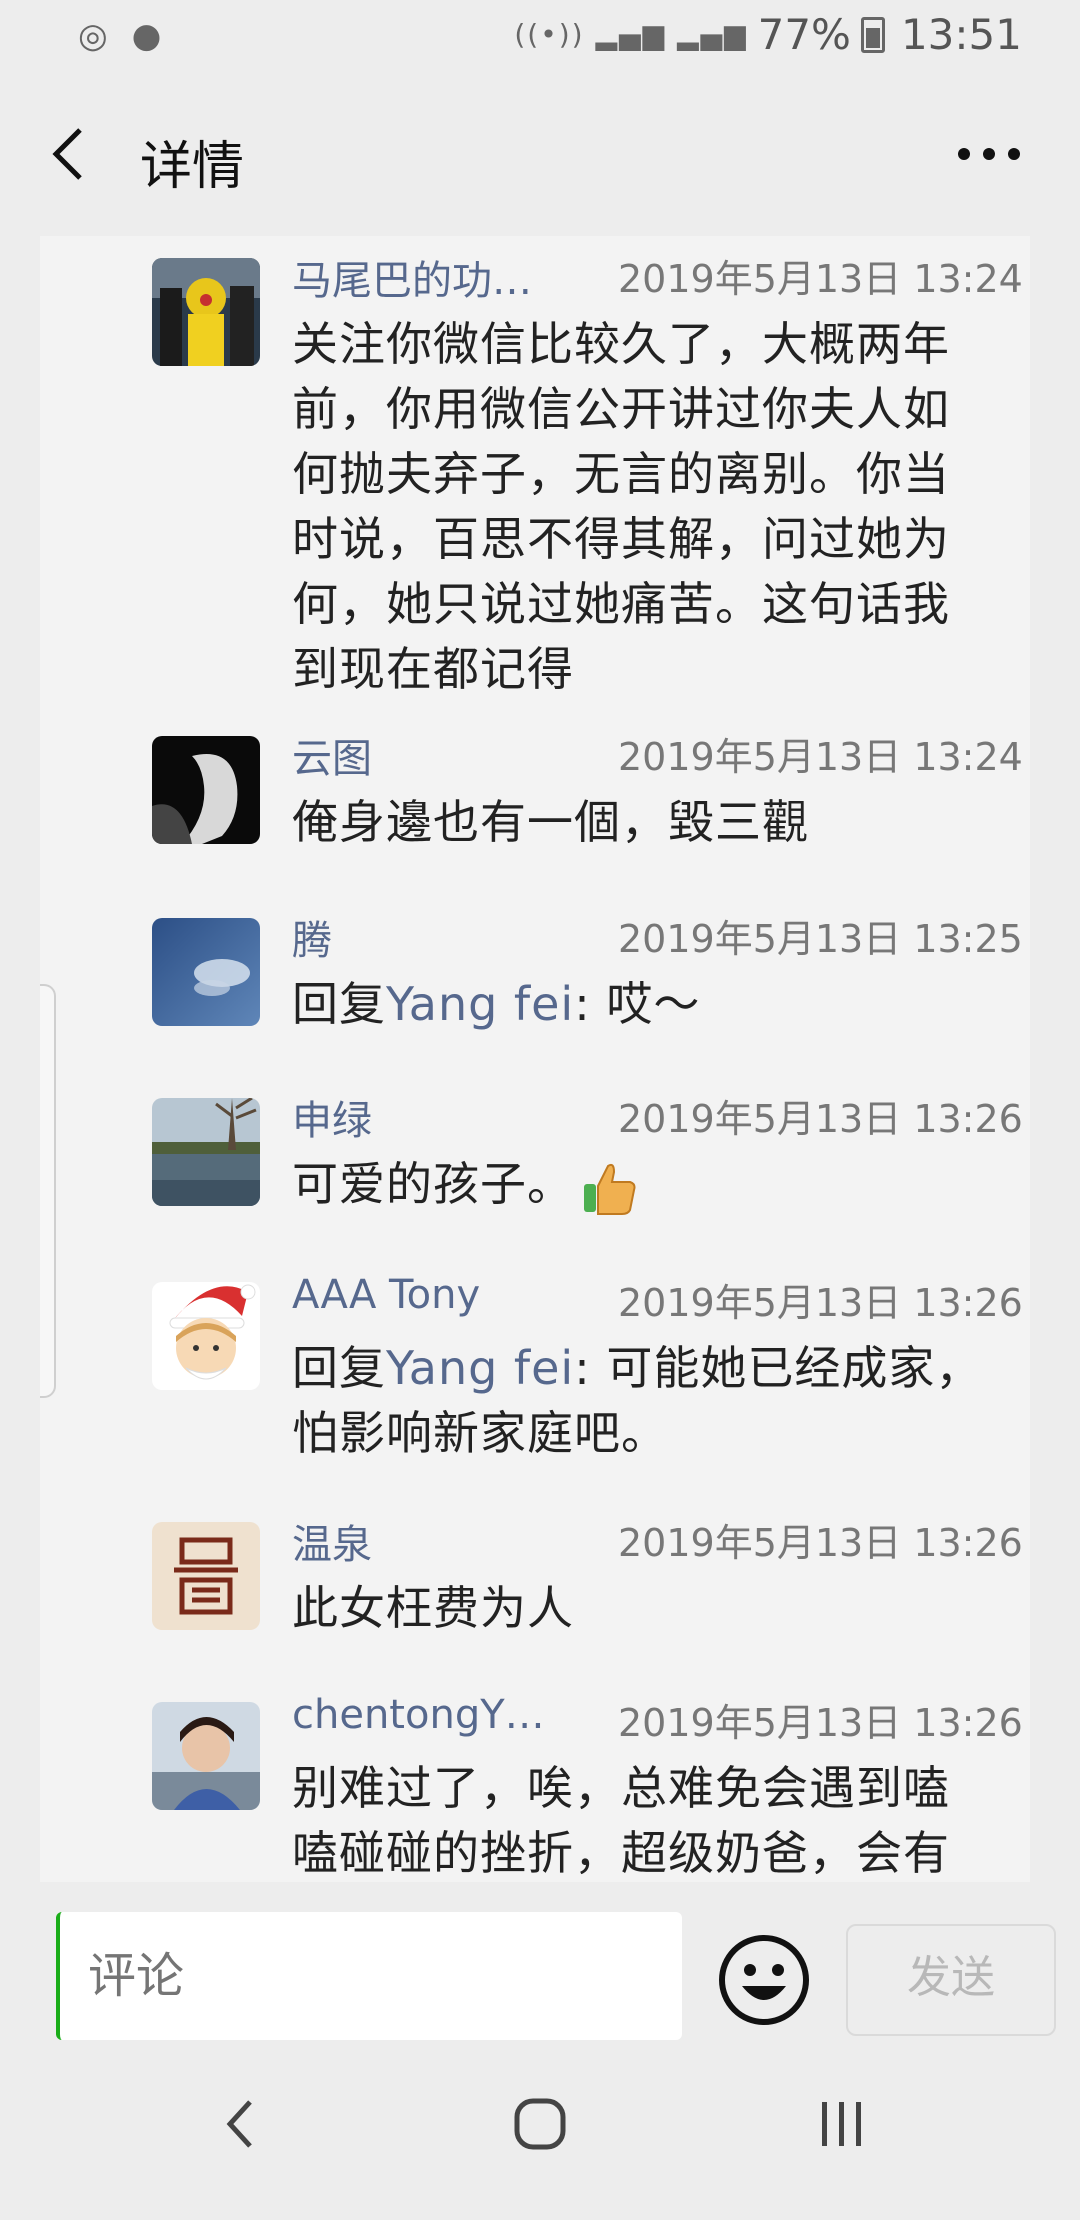  Describe the element at coordinates (591, 787) in the screenshot. I see `comment-item: 云图 2019年5月13日 13:24 俺身邊也有一個，毀三觀` at that location.